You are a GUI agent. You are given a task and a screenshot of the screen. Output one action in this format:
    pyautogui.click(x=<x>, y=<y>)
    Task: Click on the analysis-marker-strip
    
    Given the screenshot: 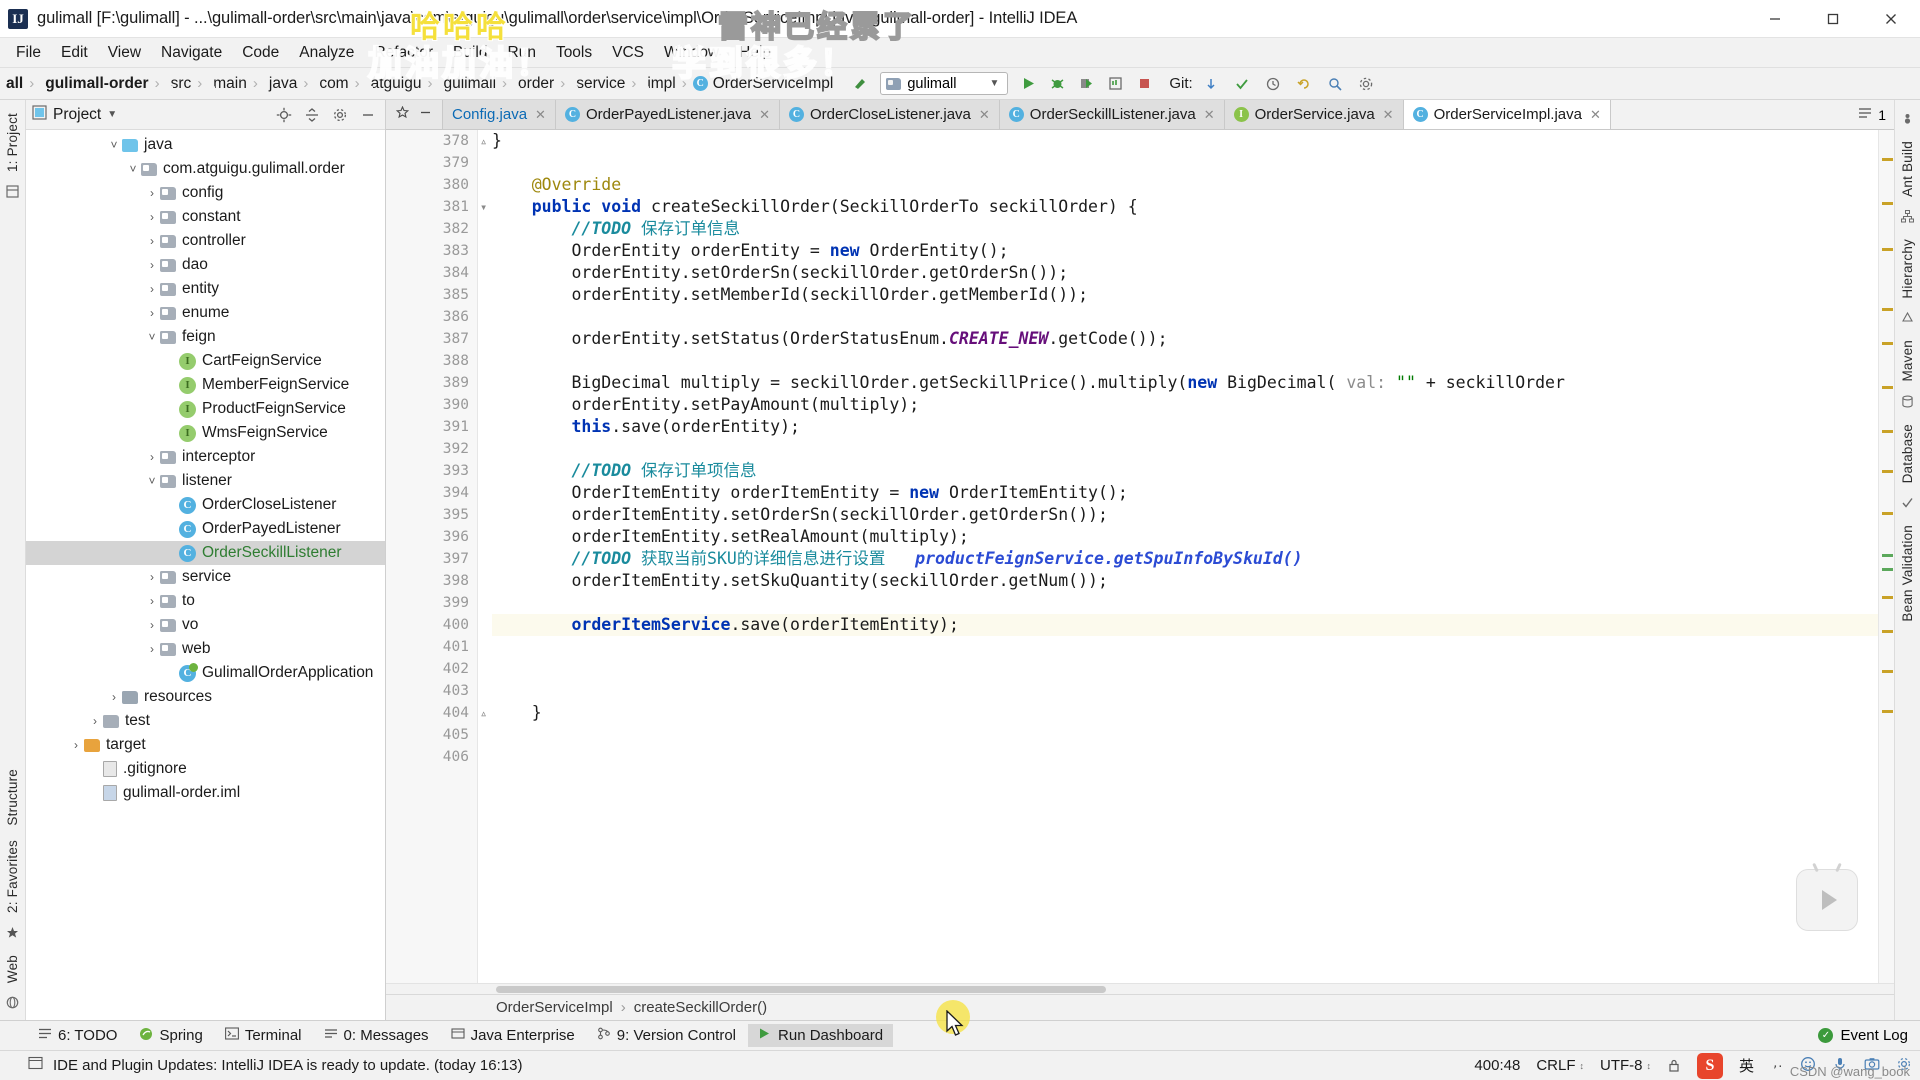 What is the action you would take?
    pyautogui.click(x=1886, y=556)
    